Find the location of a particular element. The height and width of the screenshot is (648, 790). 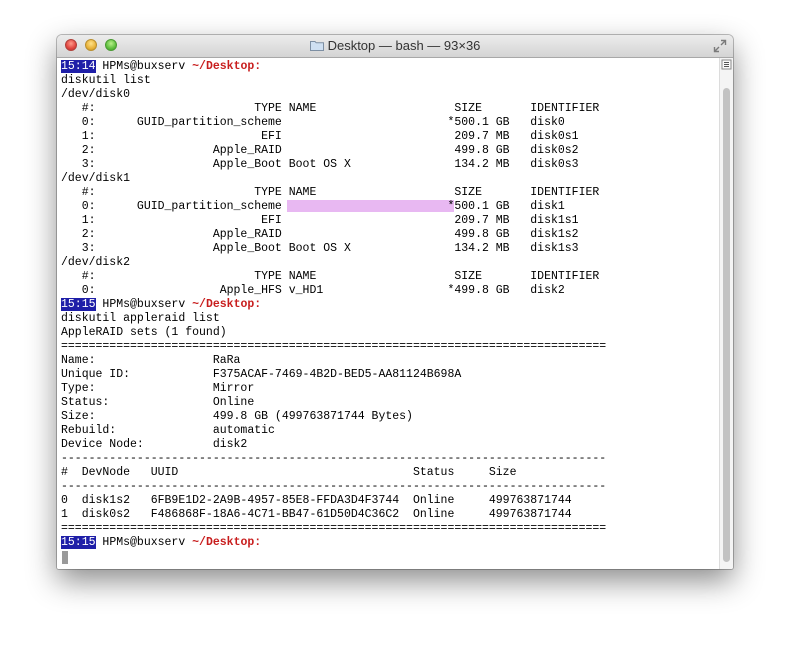

terminal-line: diskutil list is located at coordinates (106, 80).